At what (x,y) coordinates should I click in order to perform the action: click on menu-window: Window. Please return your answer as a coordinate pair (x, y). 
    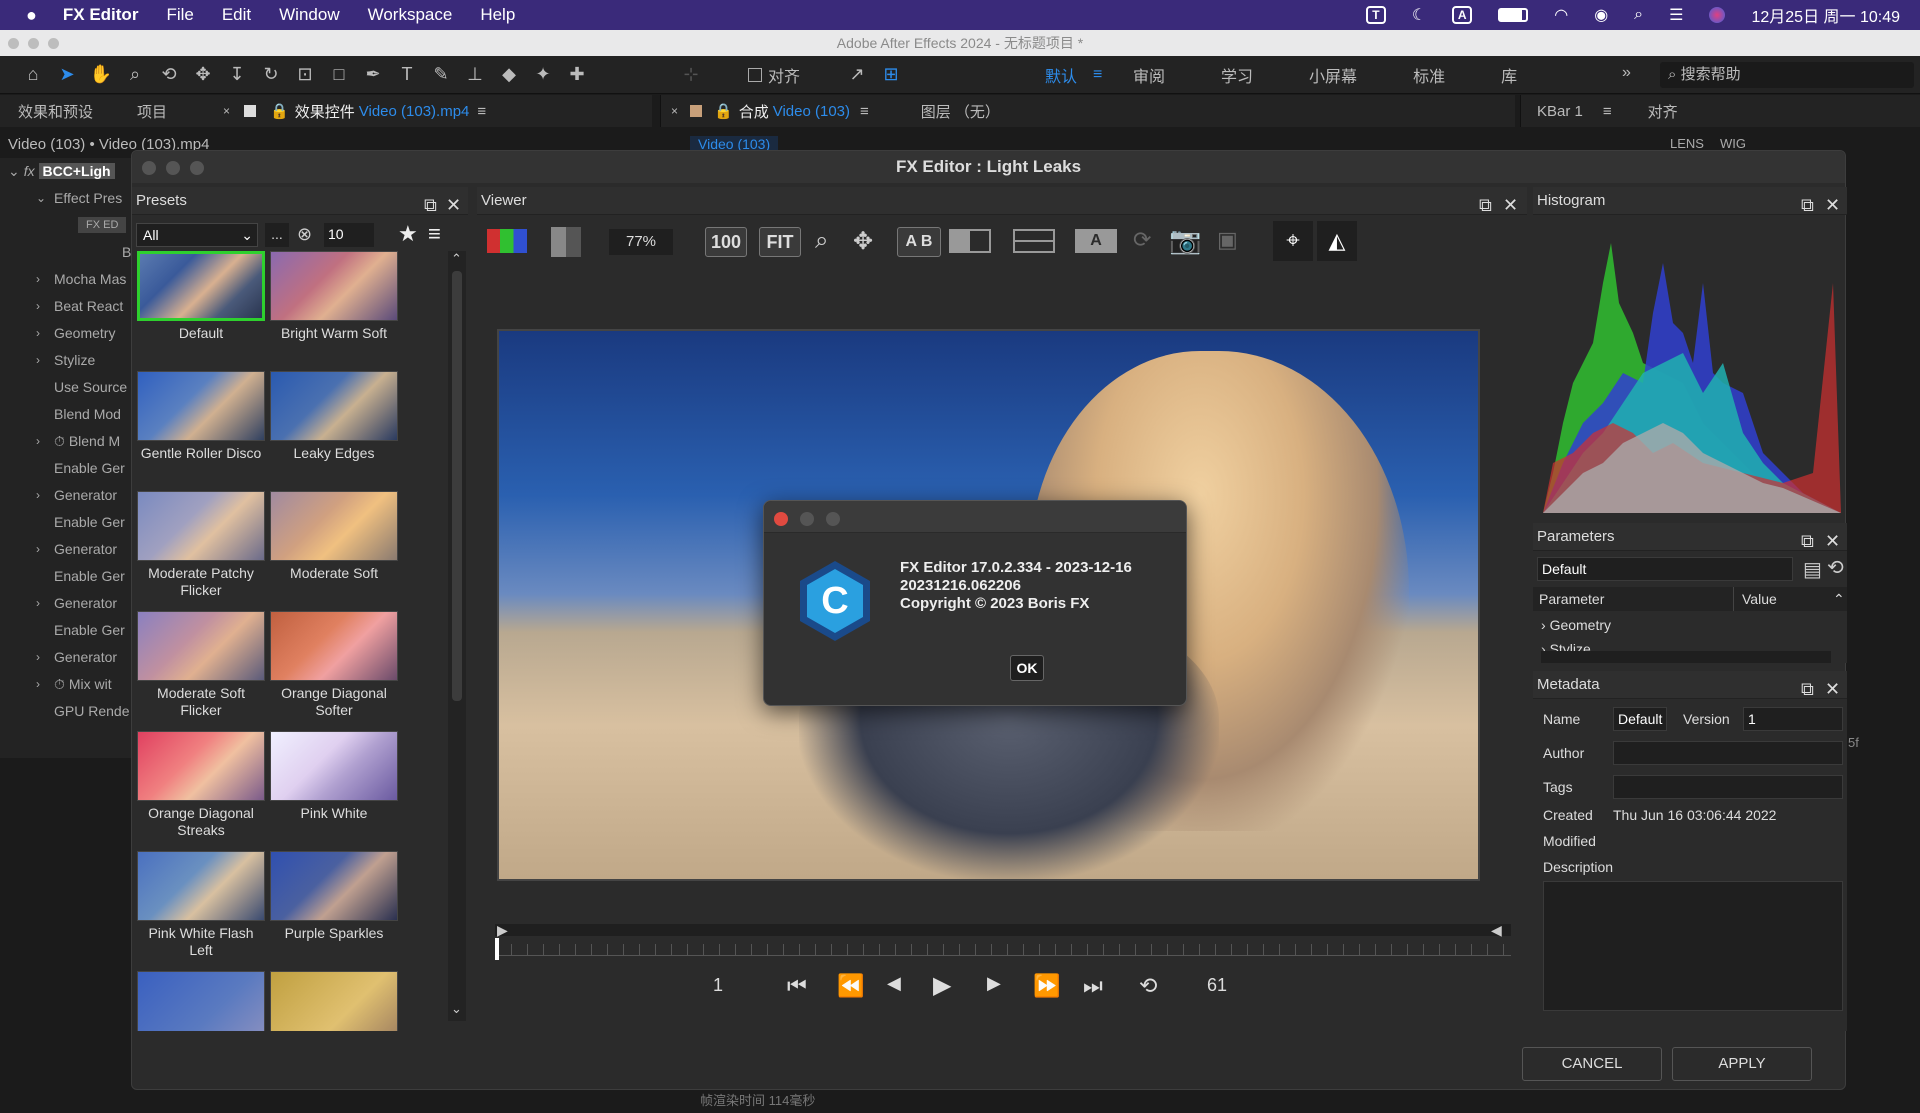
    Looking at the image, I should click on (309, 15).